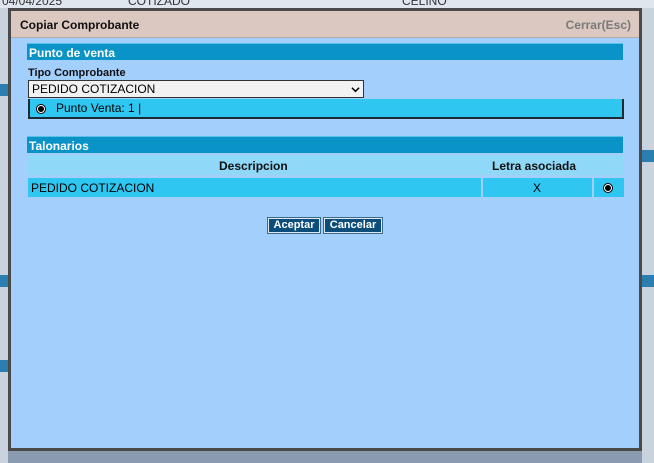 The image size is (654, 463). What do you see at coordinates (77, 73) in the screenshot?
I see `tipo-comprobante-label: Tipo Comprobante` at bounding box center [77, 73].